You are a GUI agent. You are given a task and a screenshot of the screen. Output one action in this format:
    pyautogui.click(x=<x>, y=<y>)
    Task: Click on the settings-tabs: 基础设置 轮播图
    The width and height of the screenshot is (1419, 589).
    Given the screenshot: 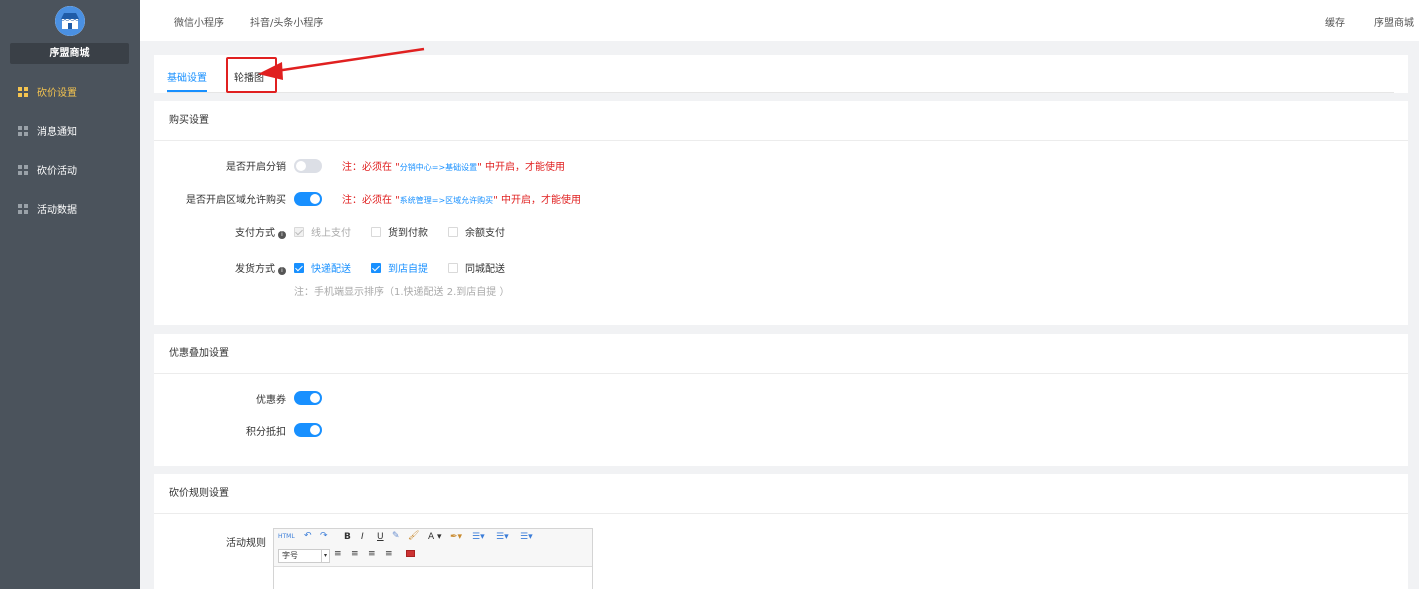 What is the action you would take?
    pyautogui.click(x=781, y=74)
    